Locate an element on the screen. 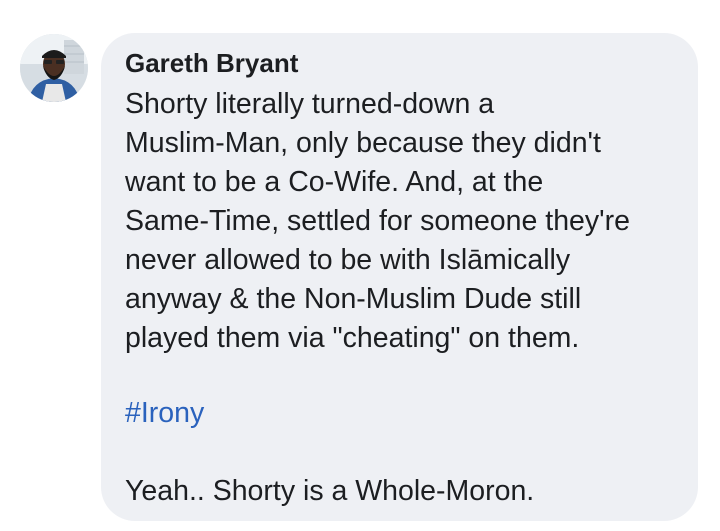 This screenshot has height=531, width=720. hashtag-link: #Irony is located at coordinates (164, 413).